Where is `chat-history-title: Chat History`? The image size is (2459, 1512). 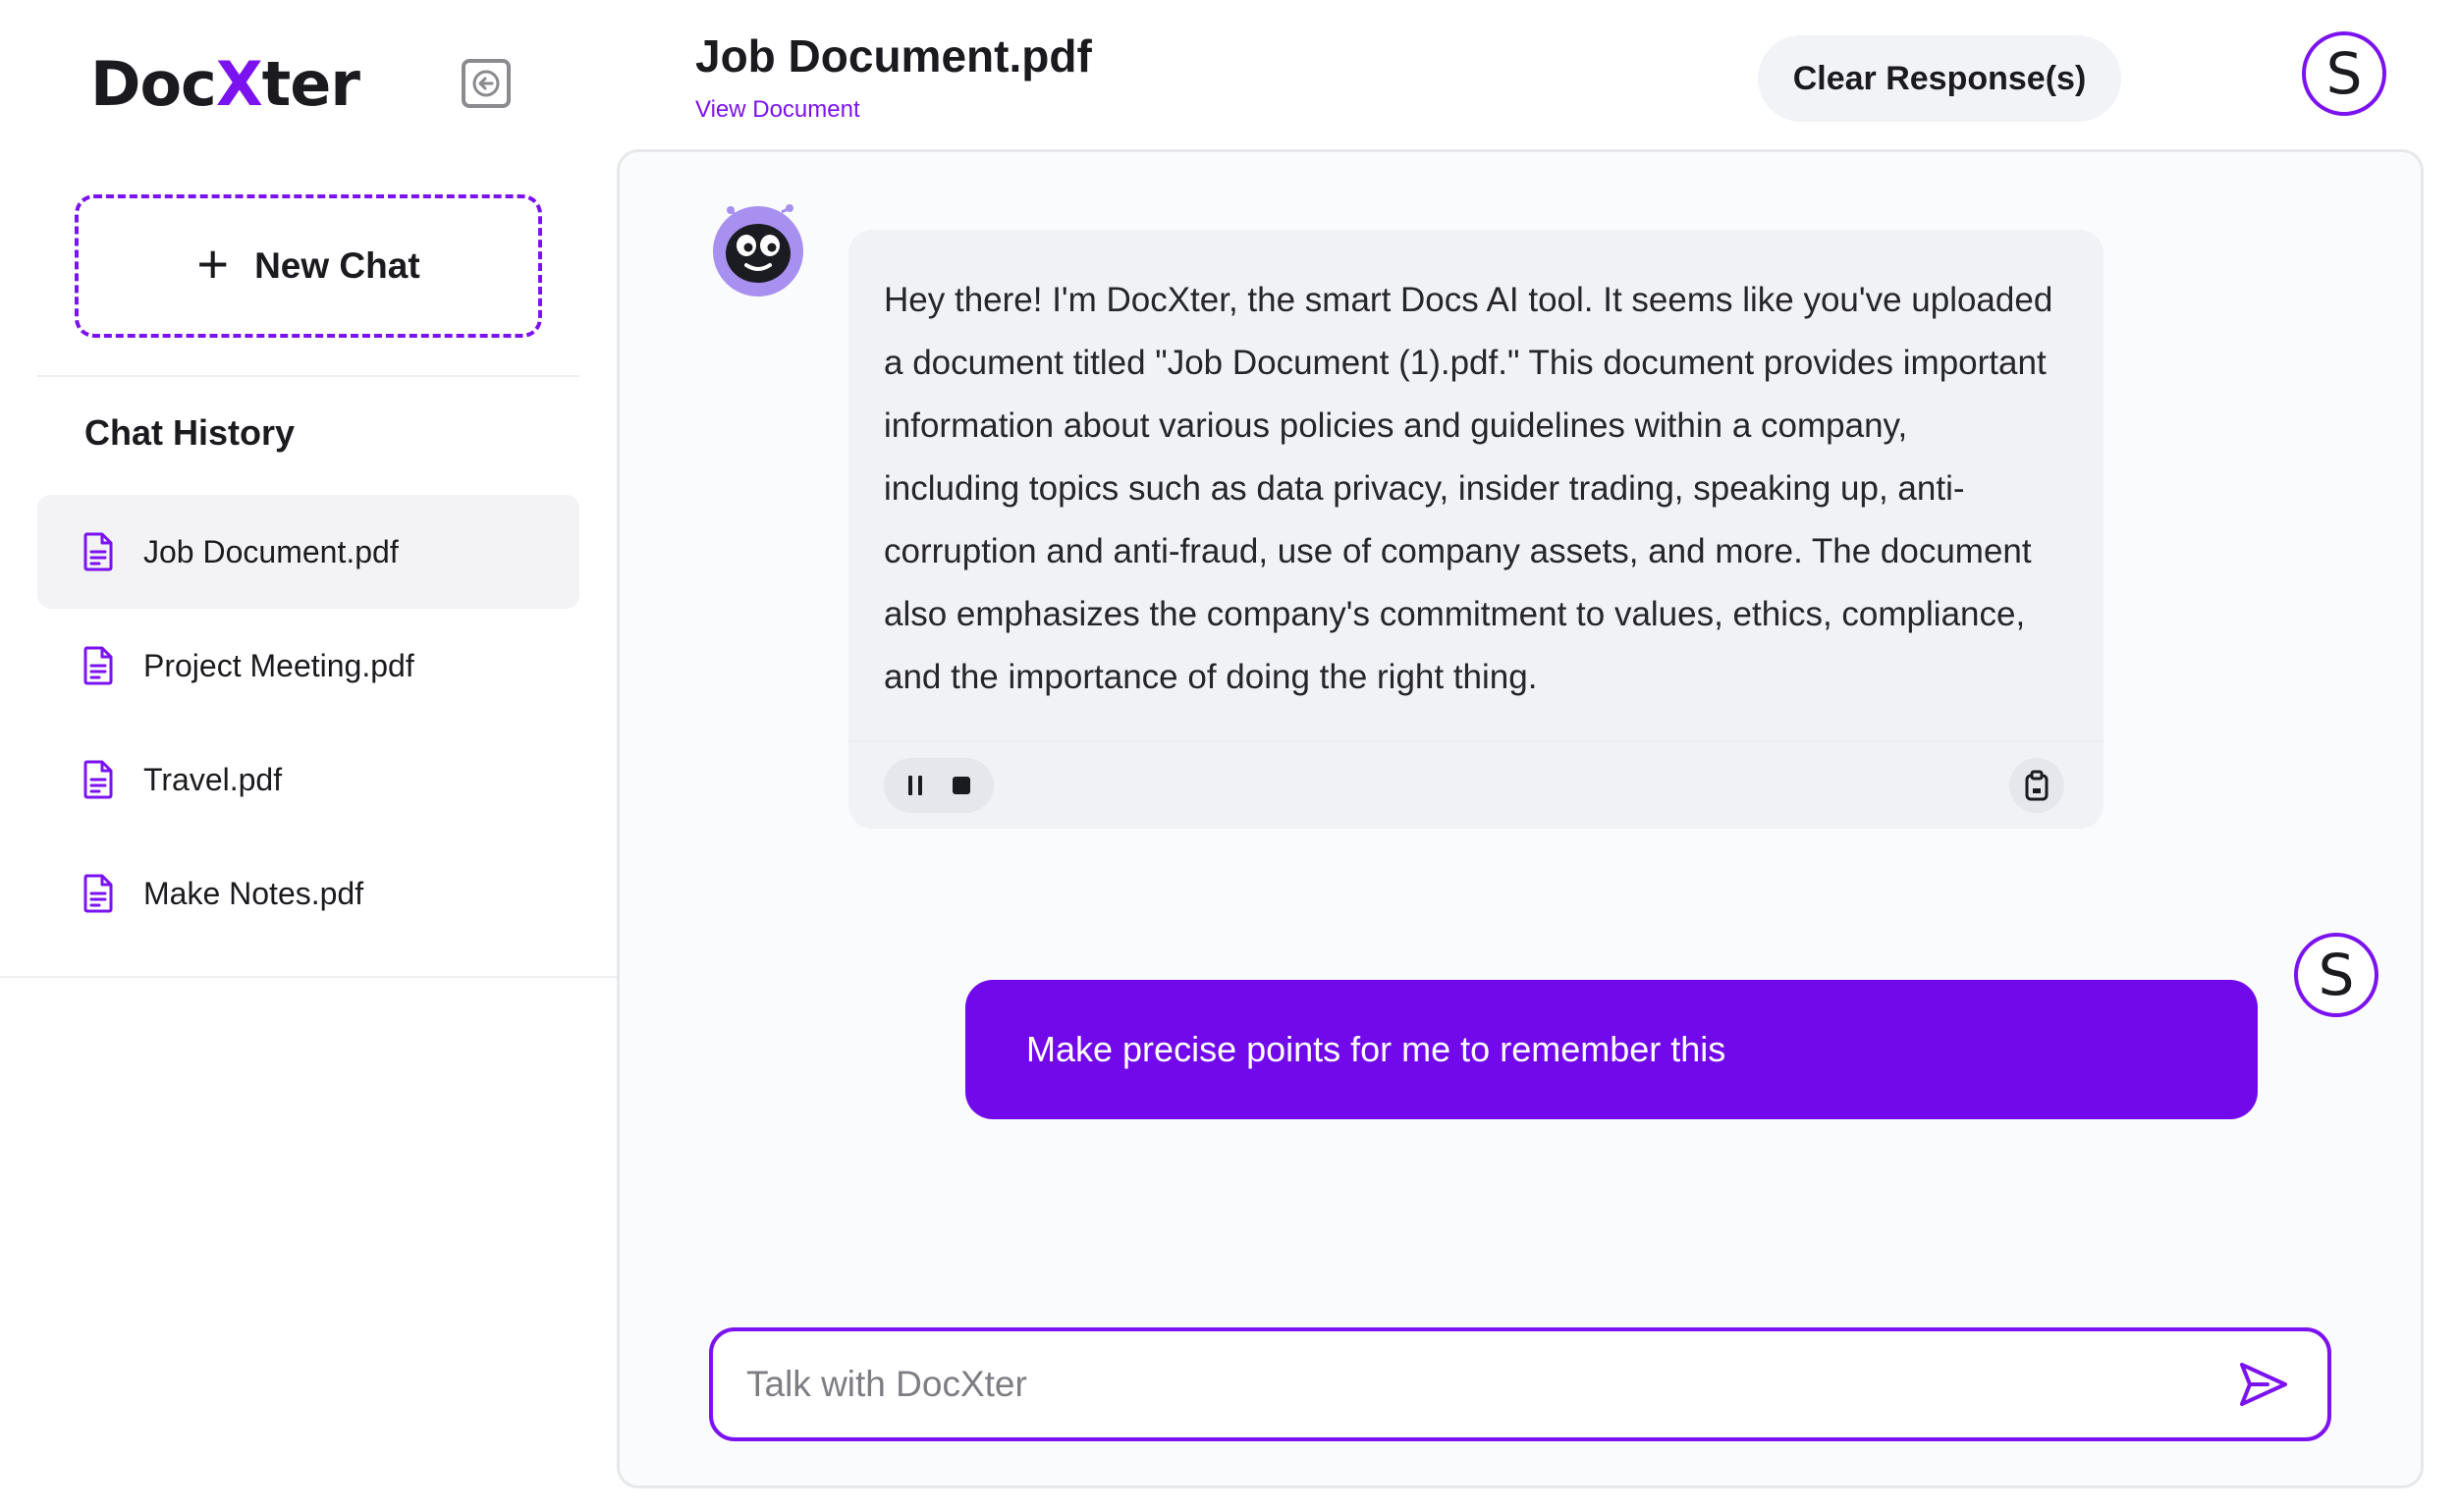 chat-history-title: Chat History is located at coordinates (190, 433).